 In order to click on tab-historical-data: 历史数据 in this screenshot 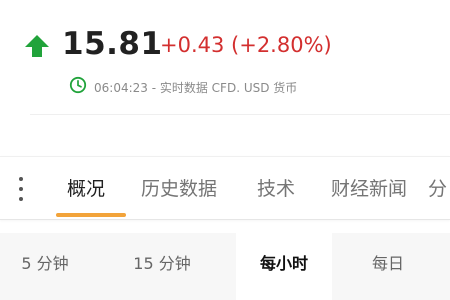, I will do `click(179, 187)`.